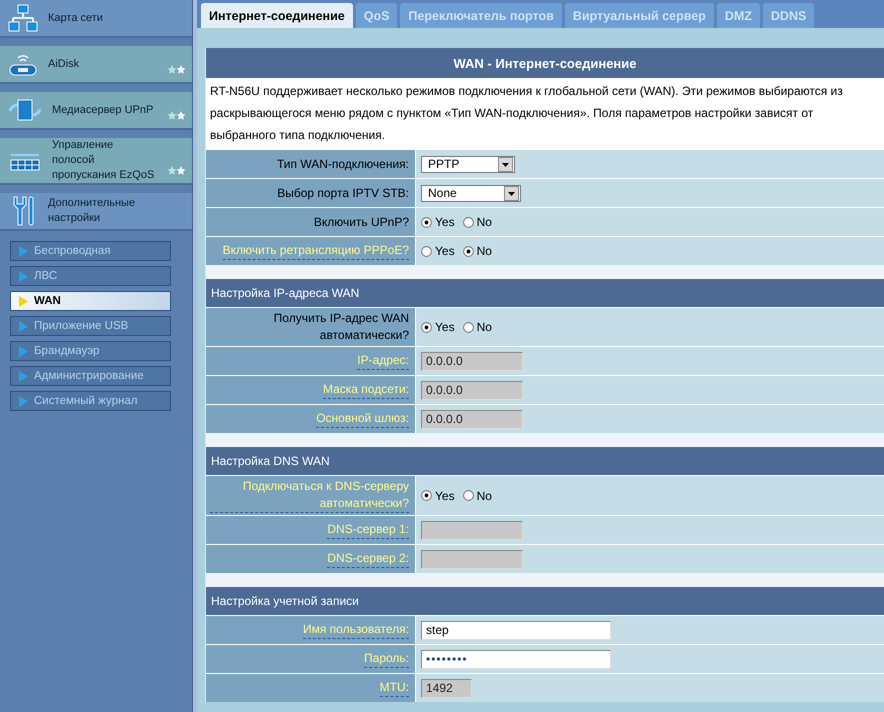 The width and height of the screenshot is (884, 712). I want to click on media-icon, so click(25, 110).